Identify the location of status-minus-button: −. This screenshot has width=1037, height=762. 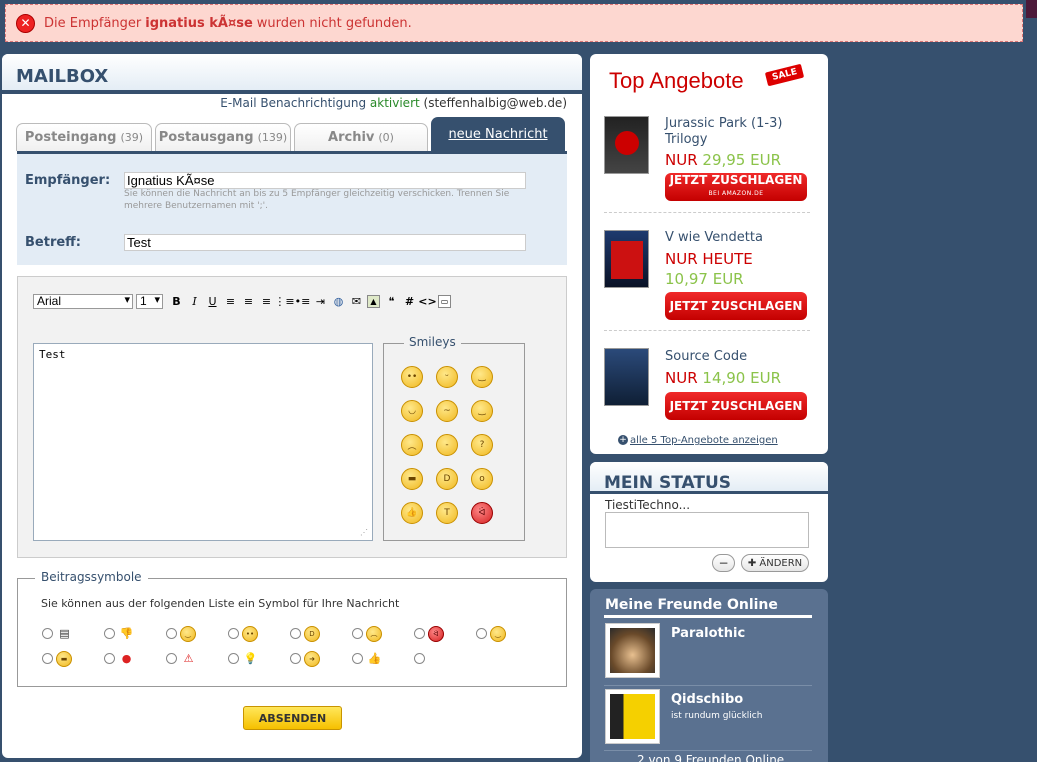
(723, 563).